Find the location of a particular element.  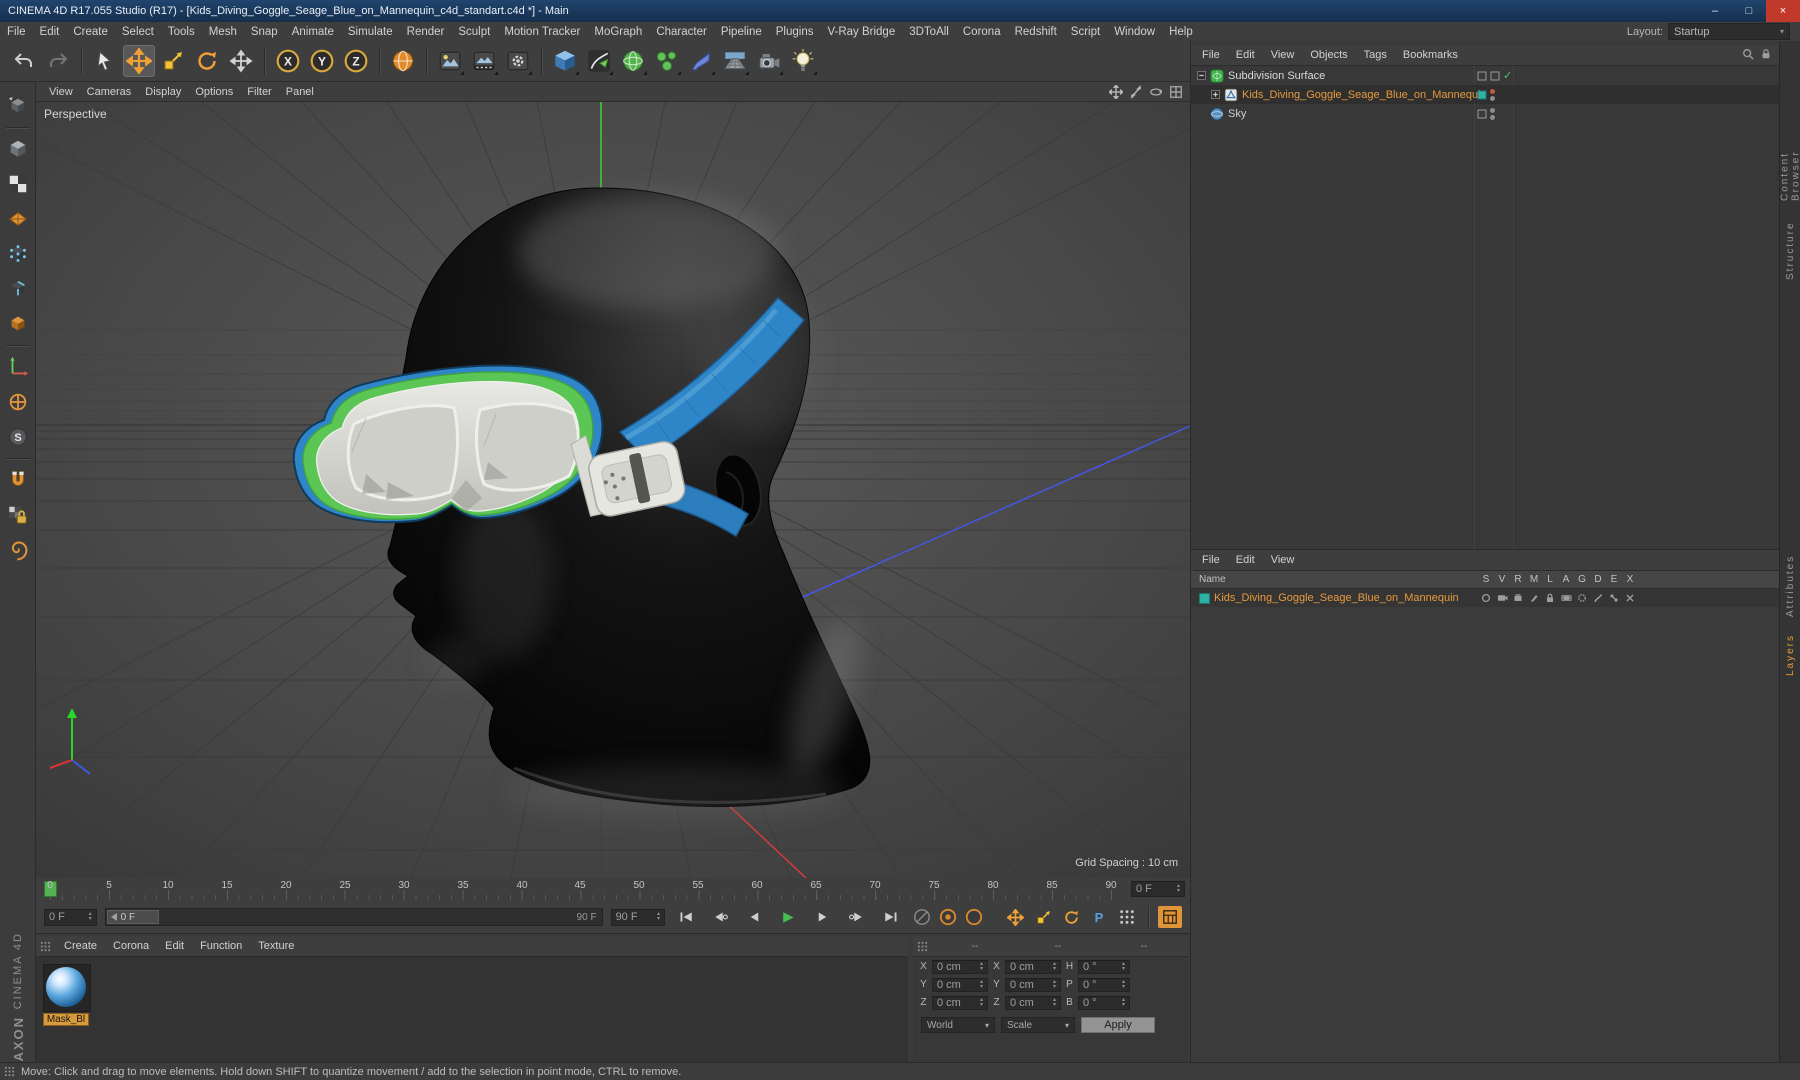

lm-menu-view: View is located at coordinates (1283, 560).